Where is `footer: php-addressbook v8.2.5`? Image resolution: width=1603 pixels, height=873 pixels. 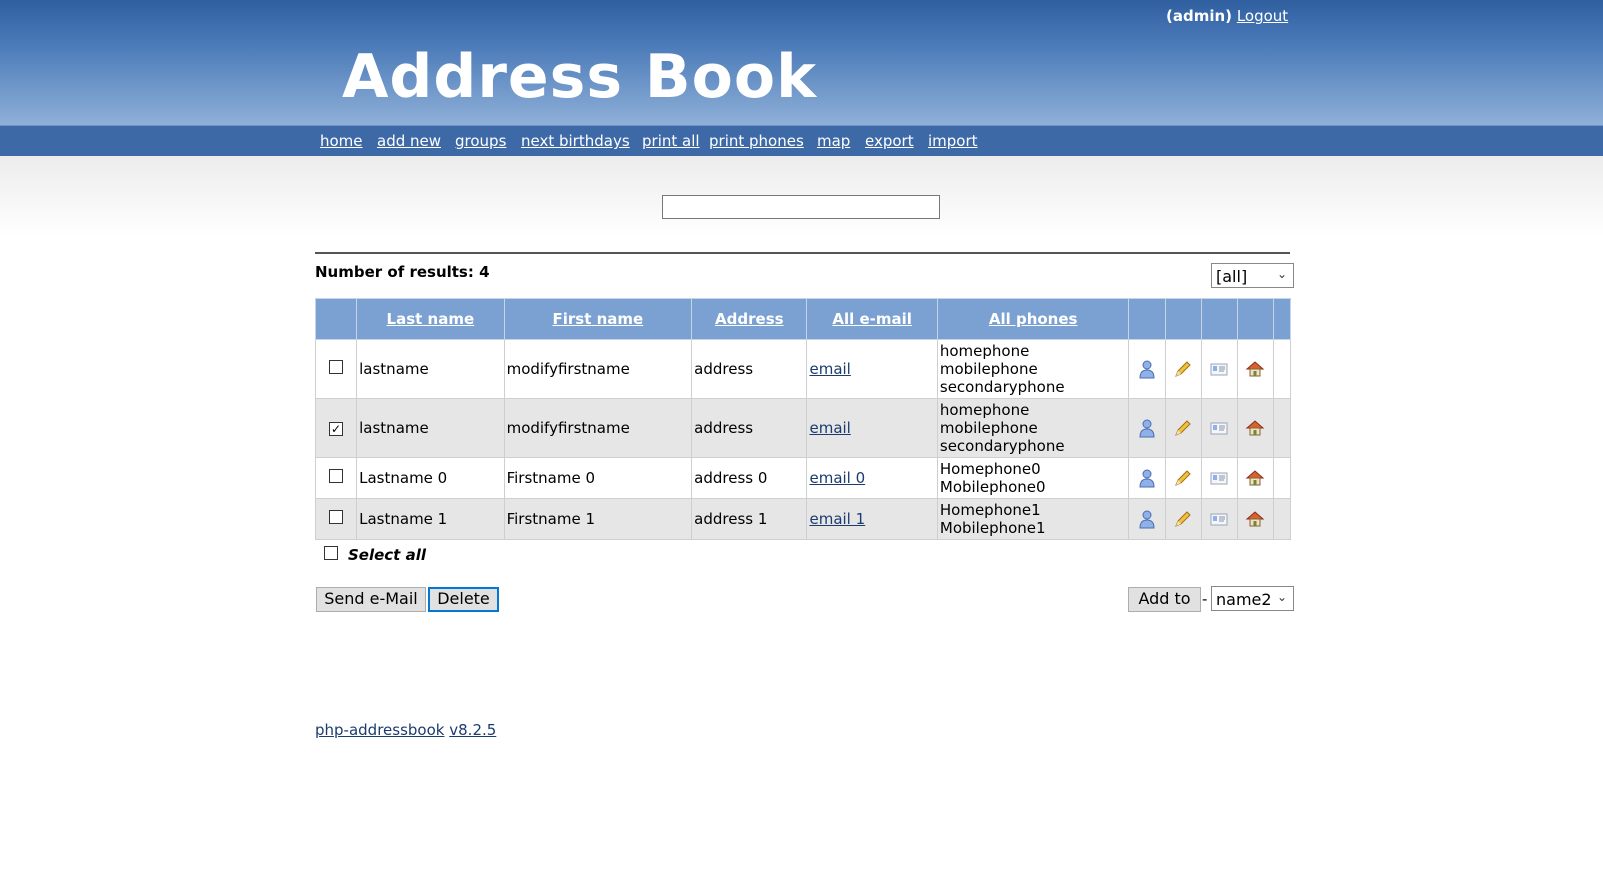 footer: php-addressbook v8.2.5 is located at coordinates (405, 730).